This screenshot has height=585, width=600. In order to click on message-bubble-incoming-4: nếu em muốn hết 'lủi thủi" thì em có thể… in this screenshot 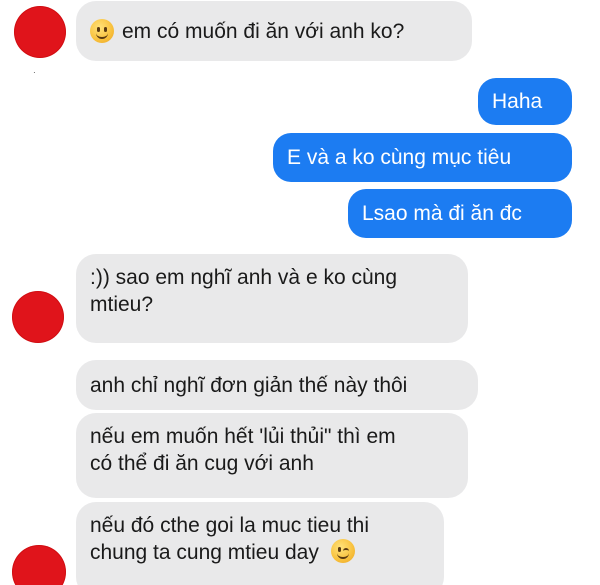, I will do `click(272, 455)`.